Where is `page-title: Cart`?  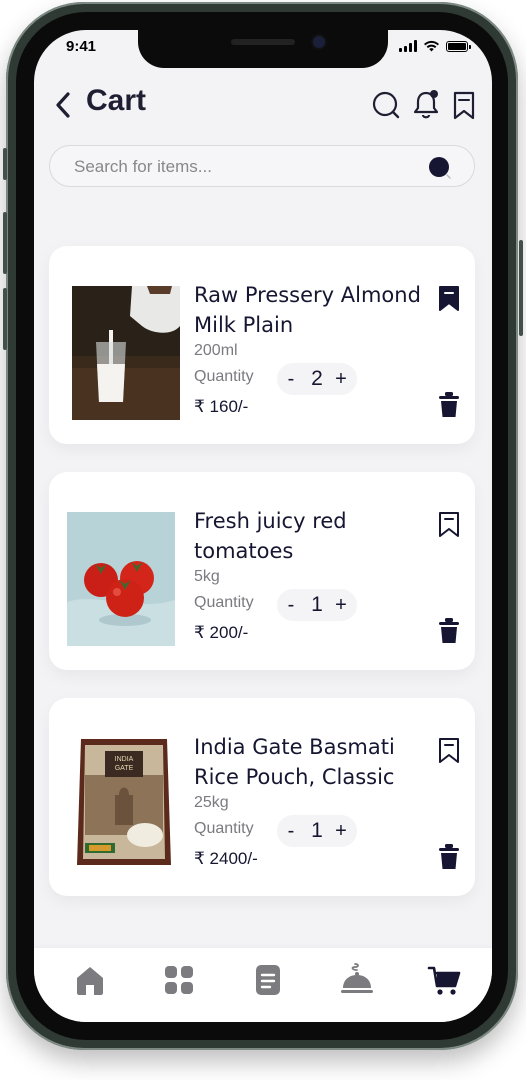
page-title: Cart is located at coordinates (116, 100).